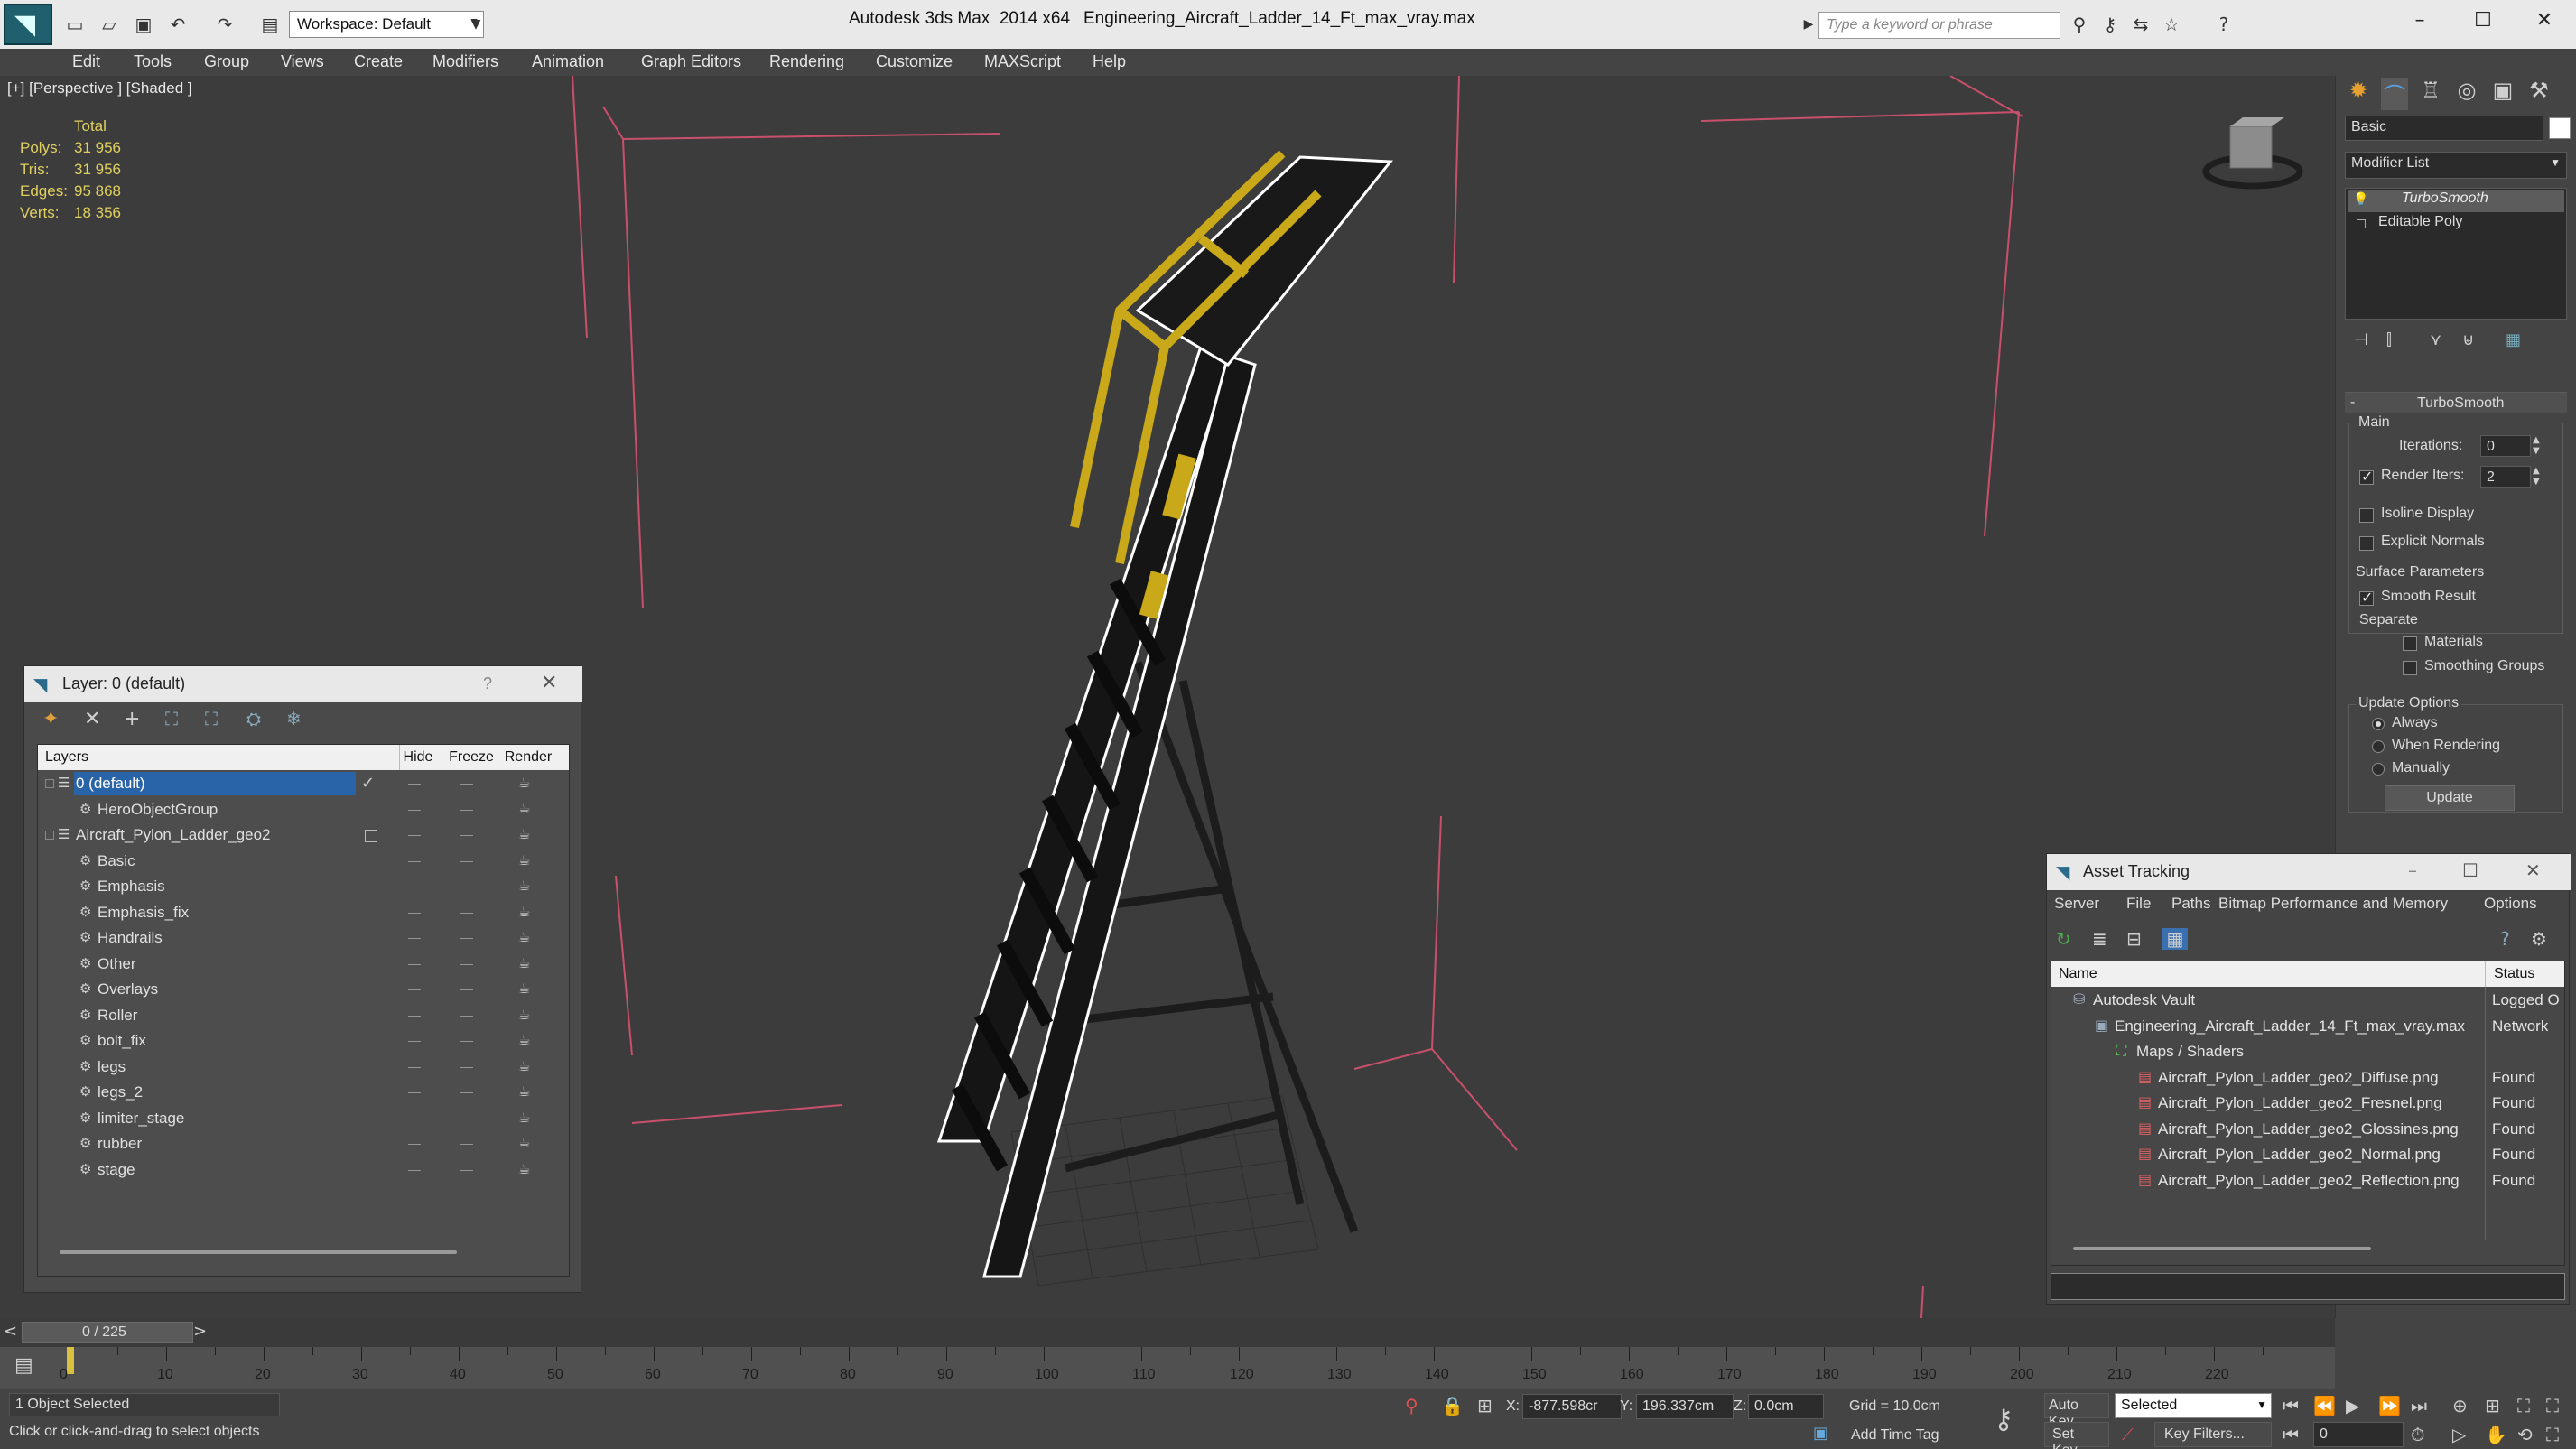  I want to click on layer-row: ⚙ Handrails — — ☕, so click(302, 939).